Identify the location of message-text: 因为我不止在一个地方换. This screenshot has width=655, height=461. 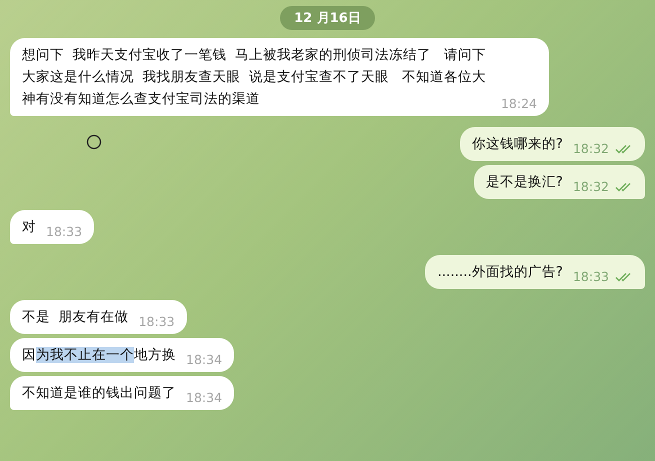
(99, 355).